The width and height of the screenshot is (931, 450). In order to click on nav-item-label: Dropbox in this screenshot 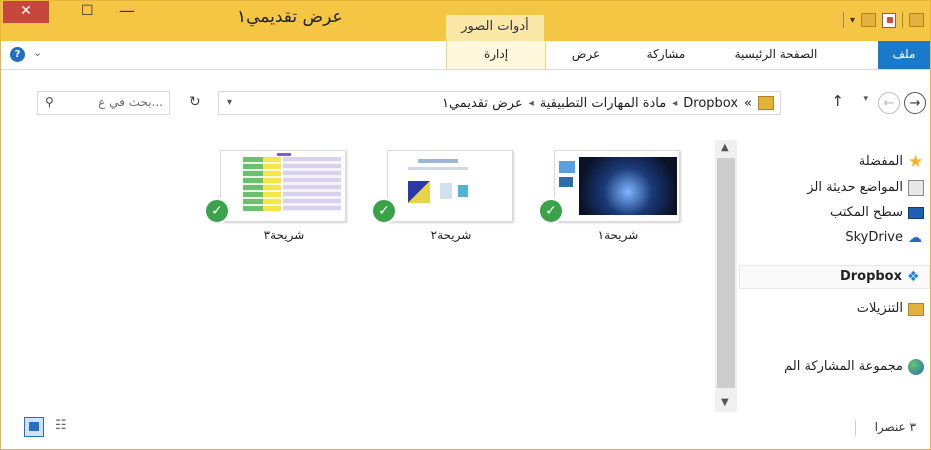, I will do `click(870, 276)`.